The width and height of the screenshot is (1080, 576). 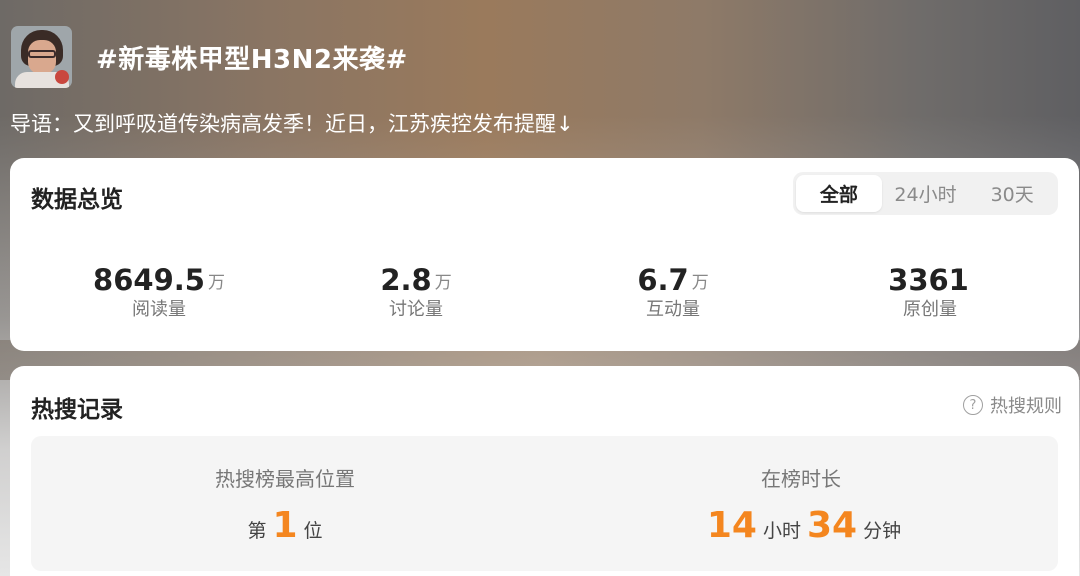 What do you see at coordinates (416, 309) in the screenshot?
I see `stat-discussions-label: 讨论量` at bounding box center [416, 309].